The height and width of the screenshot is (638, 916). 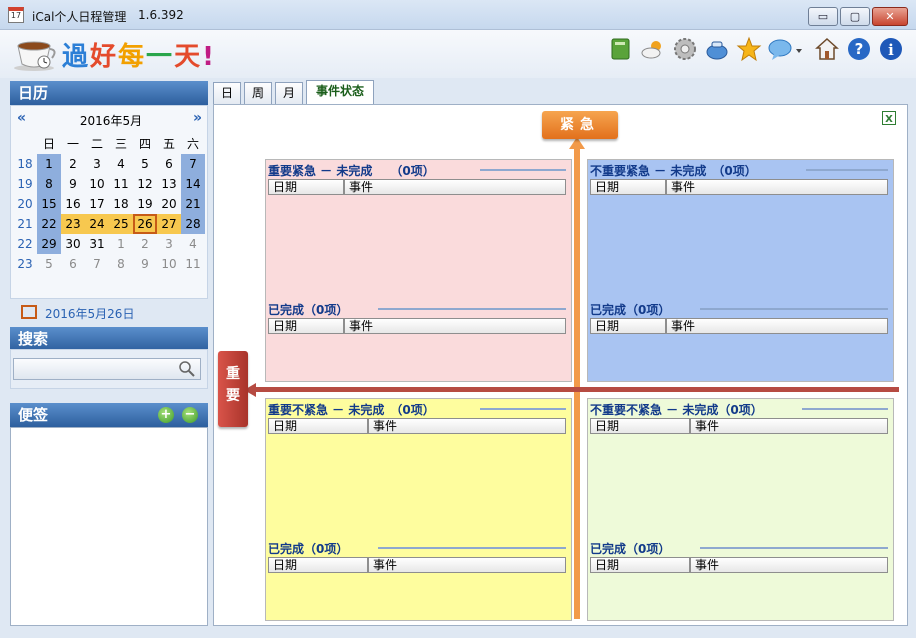 I want to click on calendar-prev-button: «, so click(x=21, y=118).